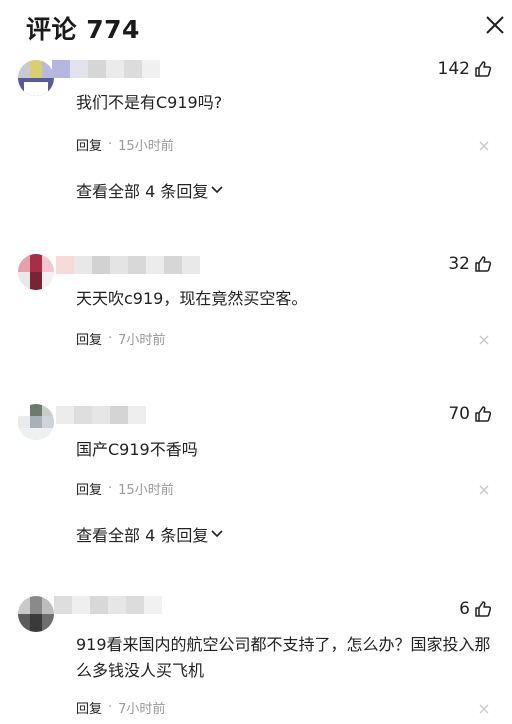 This screenshot has height=724, width=512. Describe the element at coordinates (256, 26) in the screenshot. I see `comments-header: 评论 774` at that location.